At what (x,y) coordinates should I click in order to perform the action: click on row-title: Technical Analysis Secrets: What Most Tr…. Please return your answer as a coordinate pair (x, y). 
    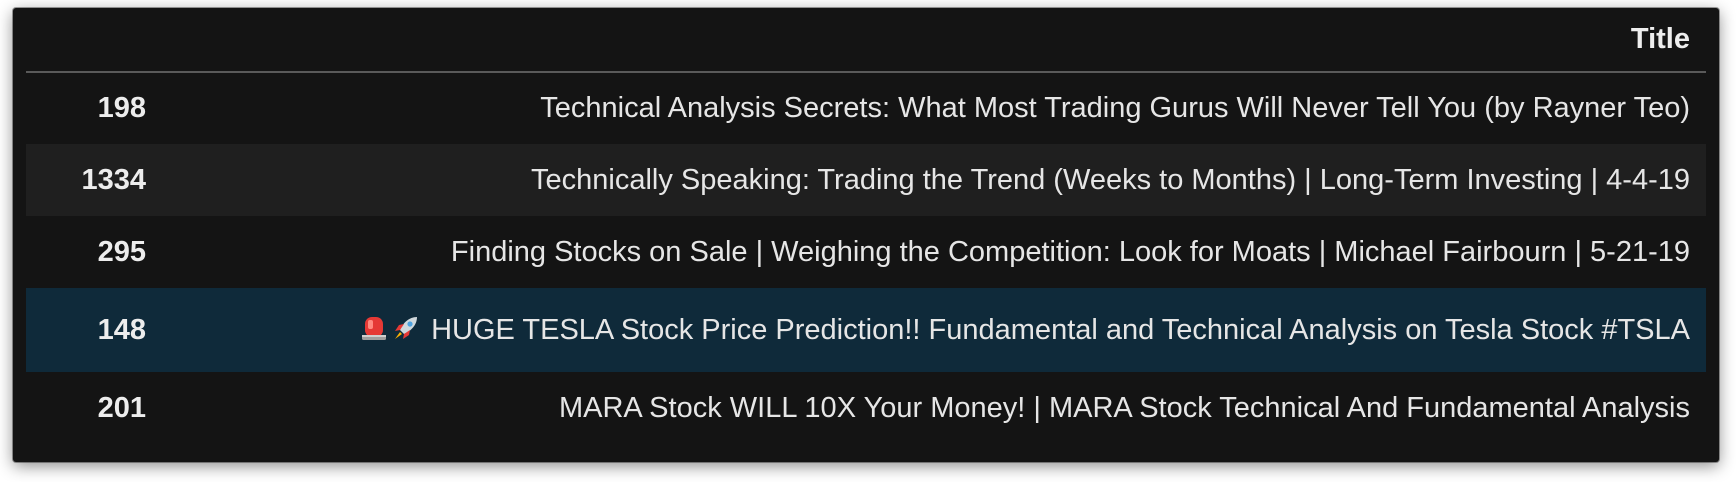
    Looking at the image, I should click on (1115, 108).